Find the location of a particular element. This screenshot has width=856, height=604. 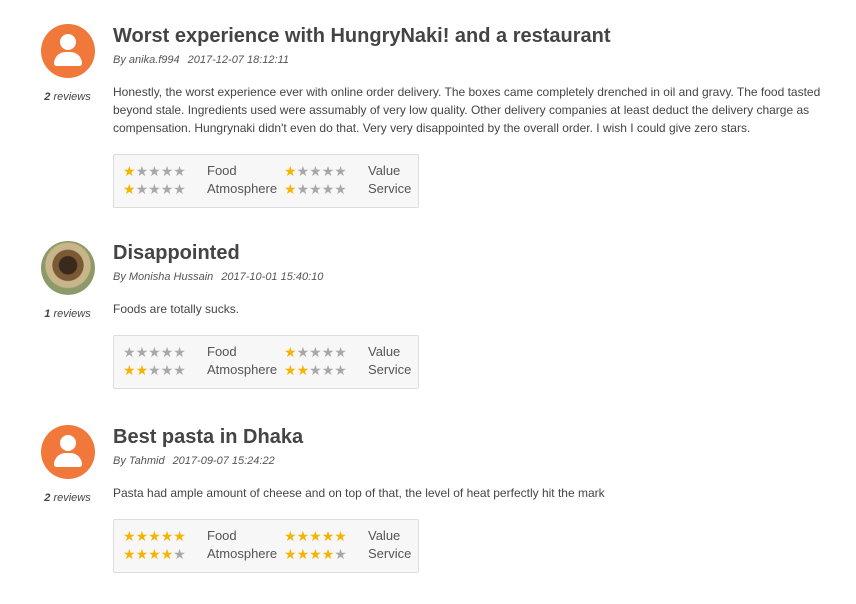

review-text: Foods are totally sucks. is located at coordinates (176, 309).